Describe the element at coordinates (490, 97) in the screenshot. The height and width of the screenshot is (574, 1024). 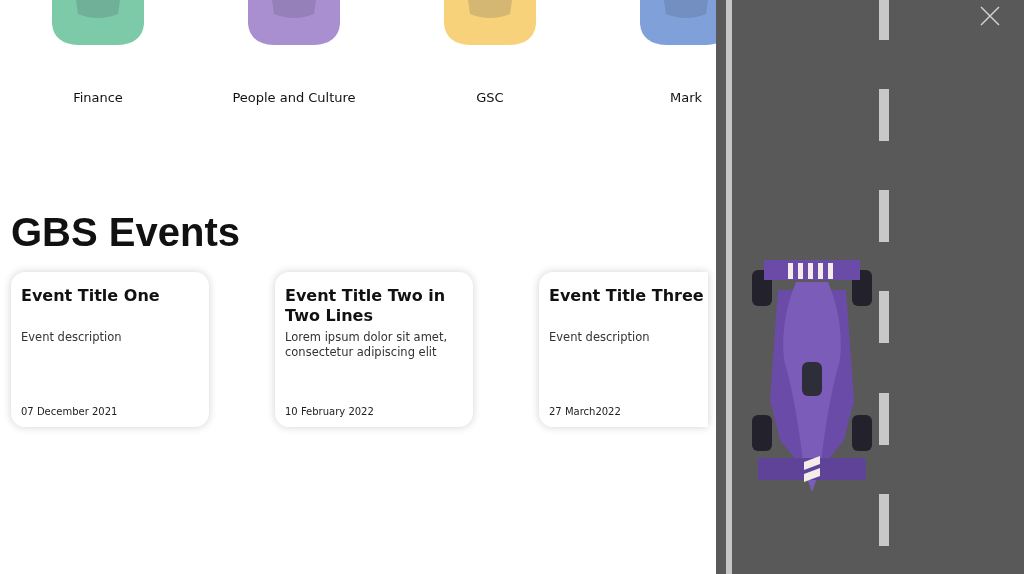
I see `department-label: GSC` at that location.